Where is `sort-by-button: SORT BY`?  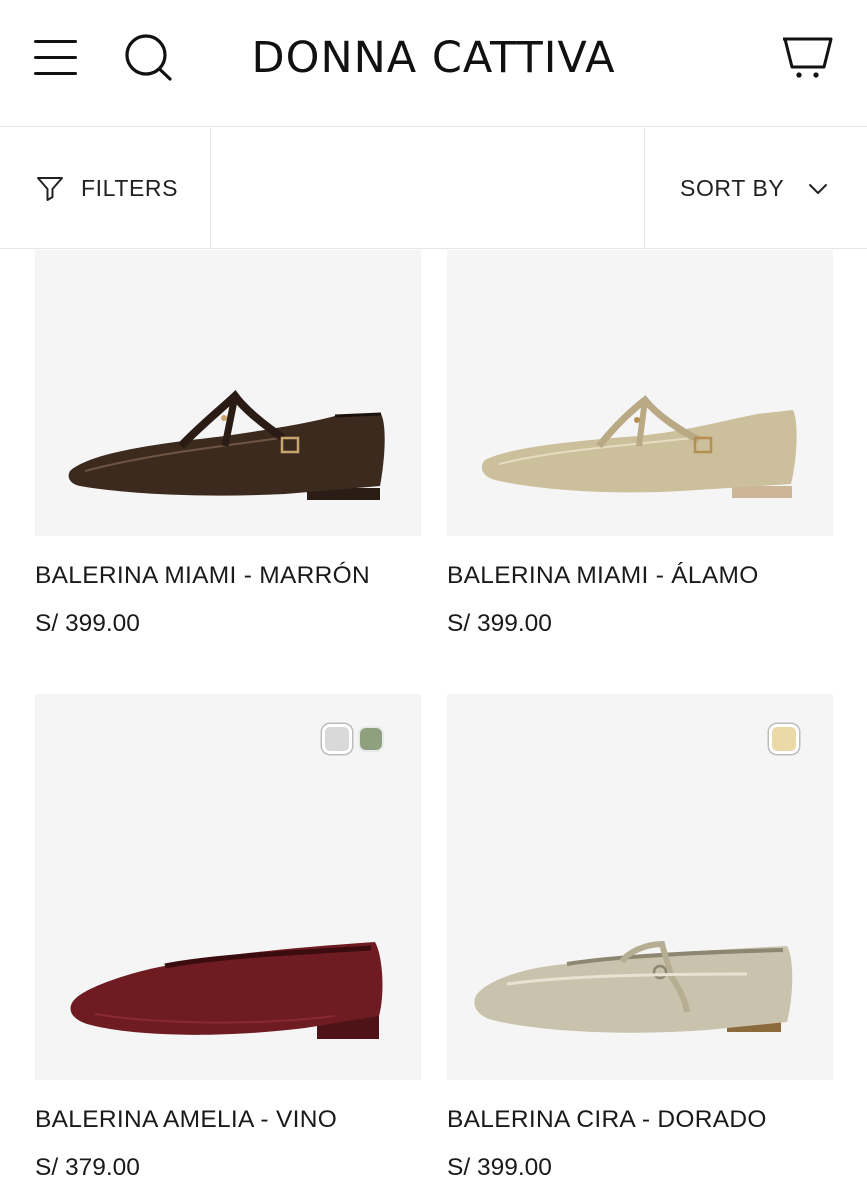 sort-by-button: SORT BY is located at coordinates (756, 188).